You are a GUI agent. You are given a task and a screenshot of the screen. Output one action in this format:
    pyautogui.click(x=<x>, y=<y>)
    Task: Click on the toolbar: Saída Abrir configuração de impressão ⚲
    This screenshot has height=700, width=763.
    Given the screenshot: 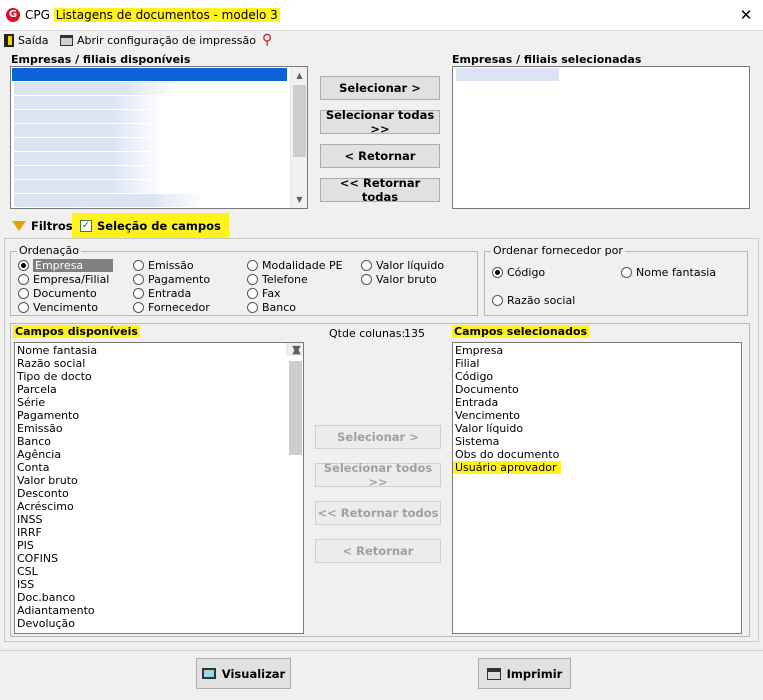 What is the action you would take?
    pyautogui.click(x=381, y=41)
    